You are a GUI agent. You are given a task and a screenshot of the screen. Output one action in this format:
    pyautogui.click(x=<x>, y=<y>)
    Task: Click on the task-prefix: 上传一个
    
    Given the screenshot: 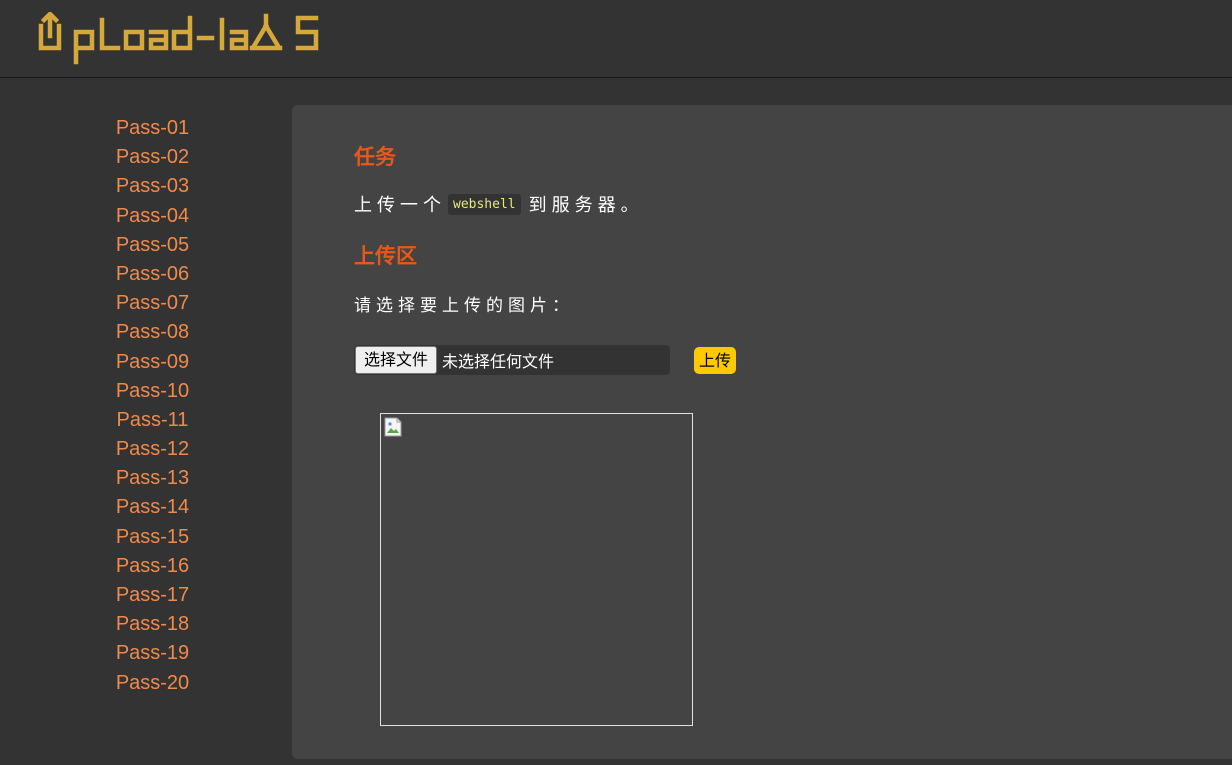 What is the action you would take?
    pyautogui.click(x=400, y=205)
    